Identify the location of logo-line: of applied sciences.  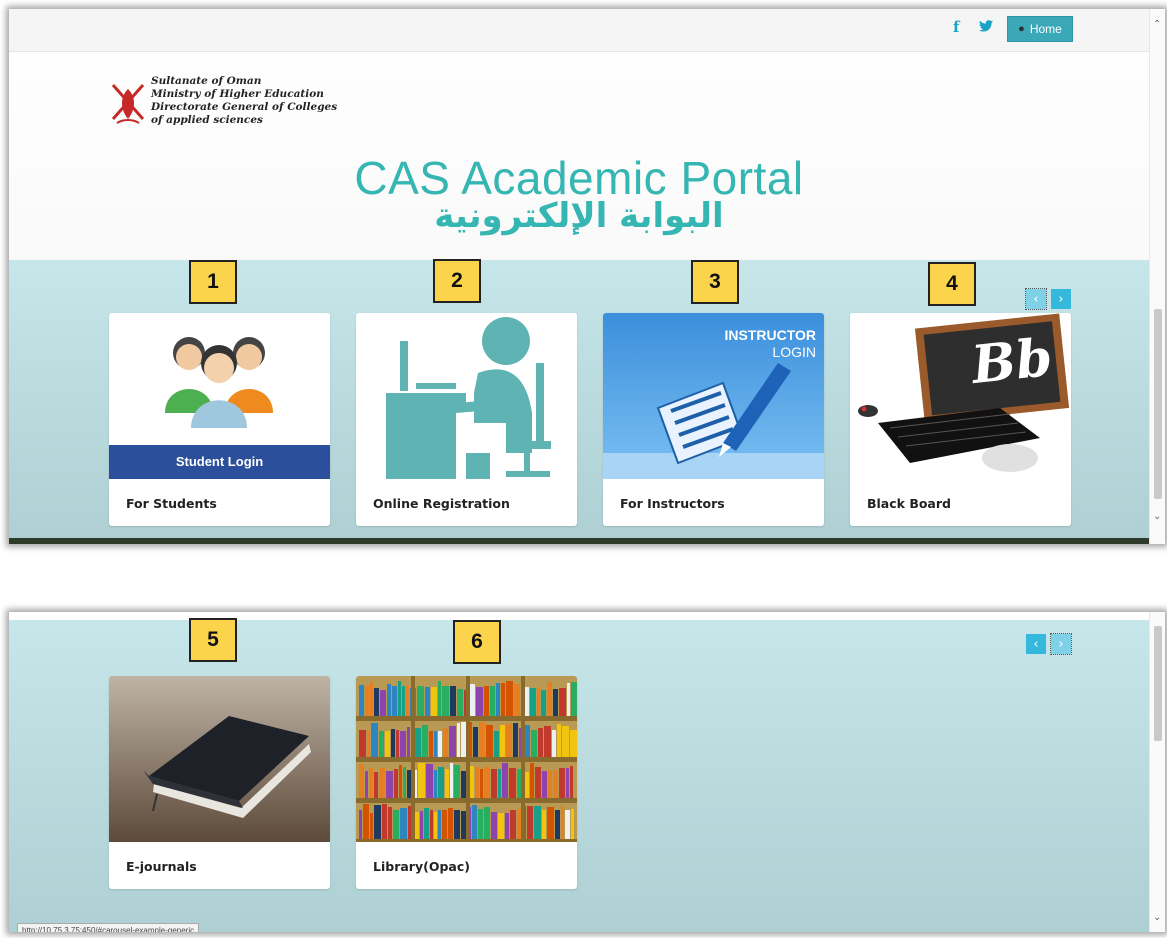
(207, 120).